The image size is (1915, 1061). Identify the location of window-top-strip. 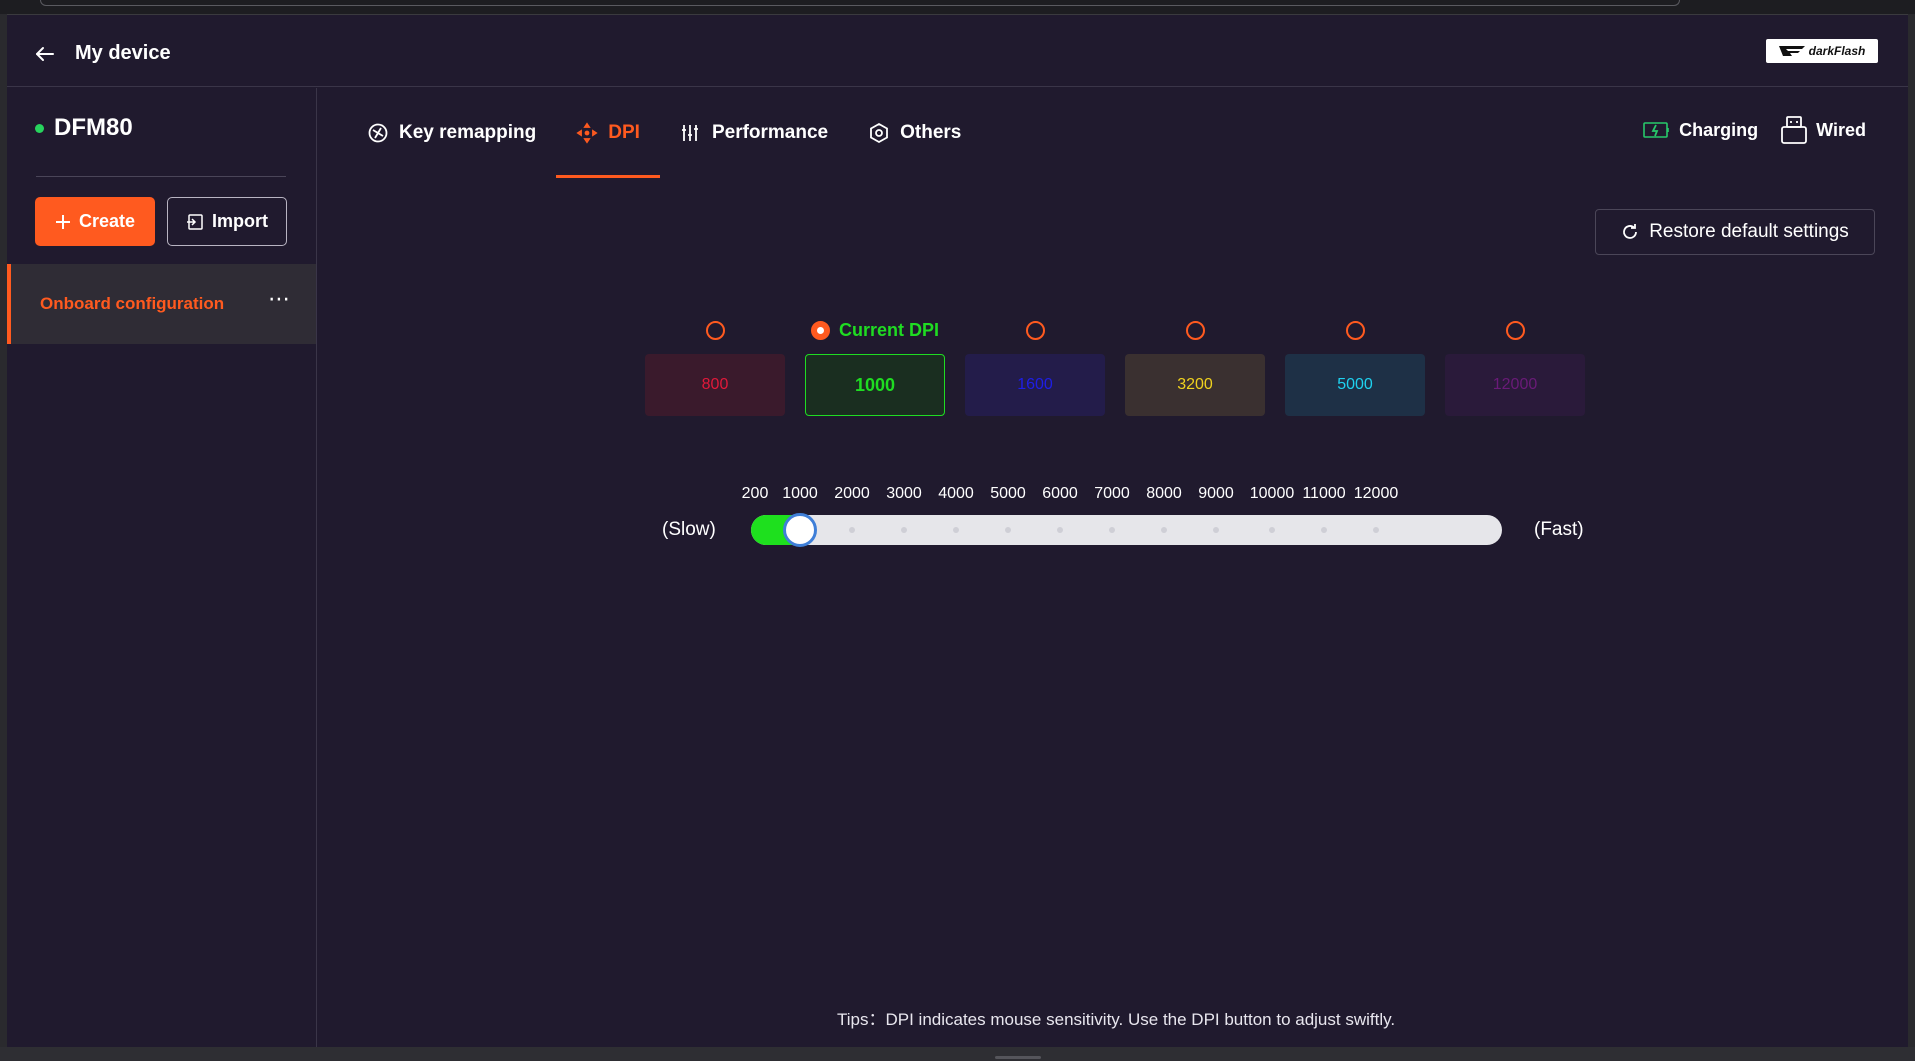
(957, 7).